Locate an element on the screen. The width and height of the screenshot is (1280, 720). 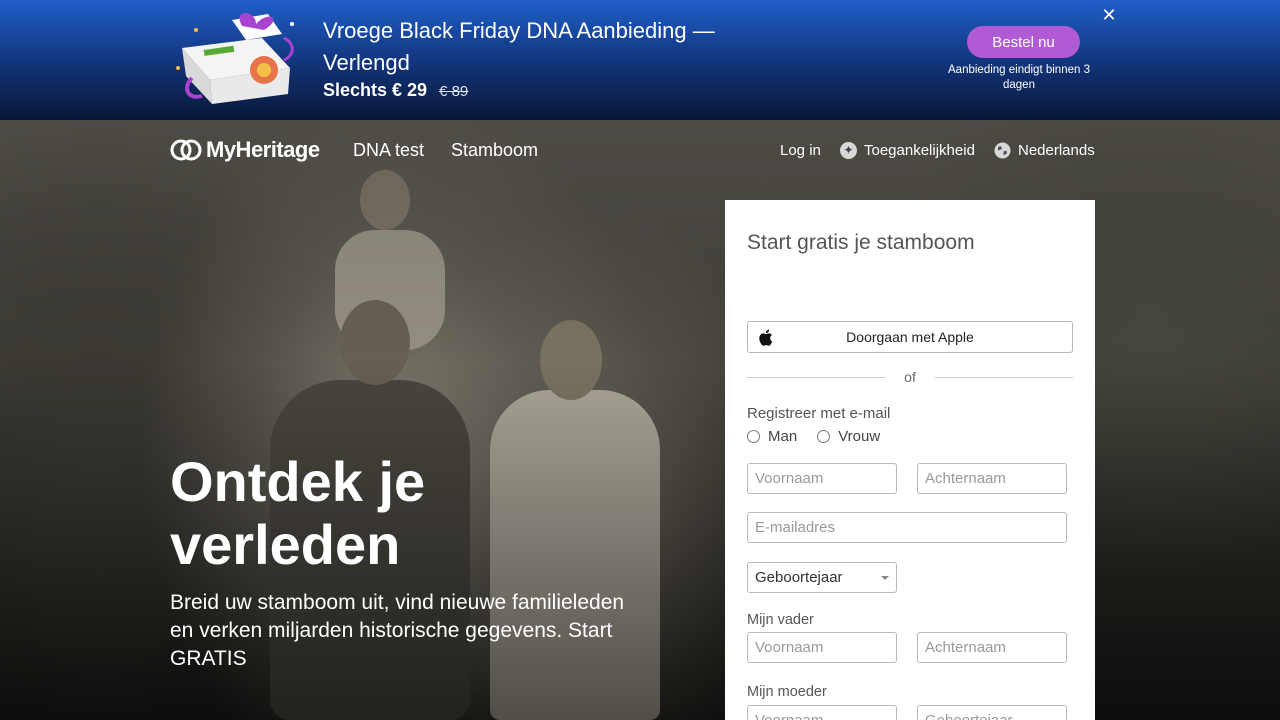
father-last-name-input is located at coordinates (992, 647).